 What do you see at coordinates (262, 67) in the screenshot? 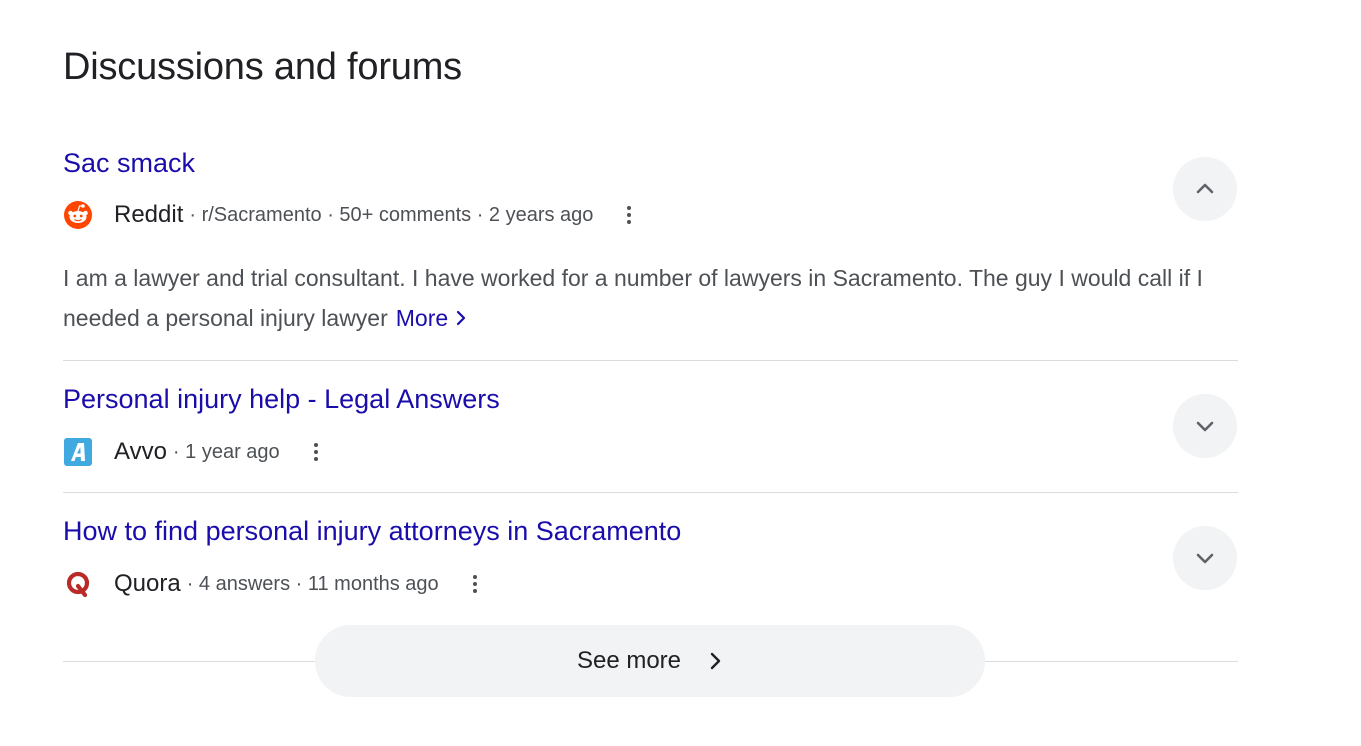
I see `section-heading: Discussions and forums` at bounding box center [262, 67].